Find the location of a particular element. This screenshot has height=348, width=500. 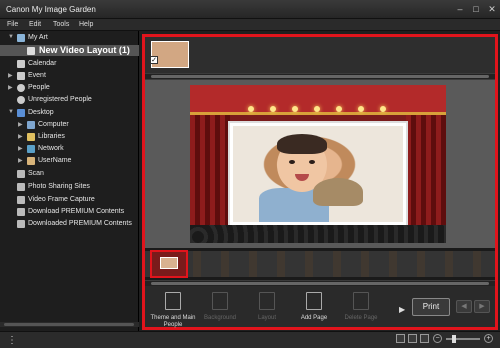

zoom-in-icon: + is located at coordinates (488, 338).